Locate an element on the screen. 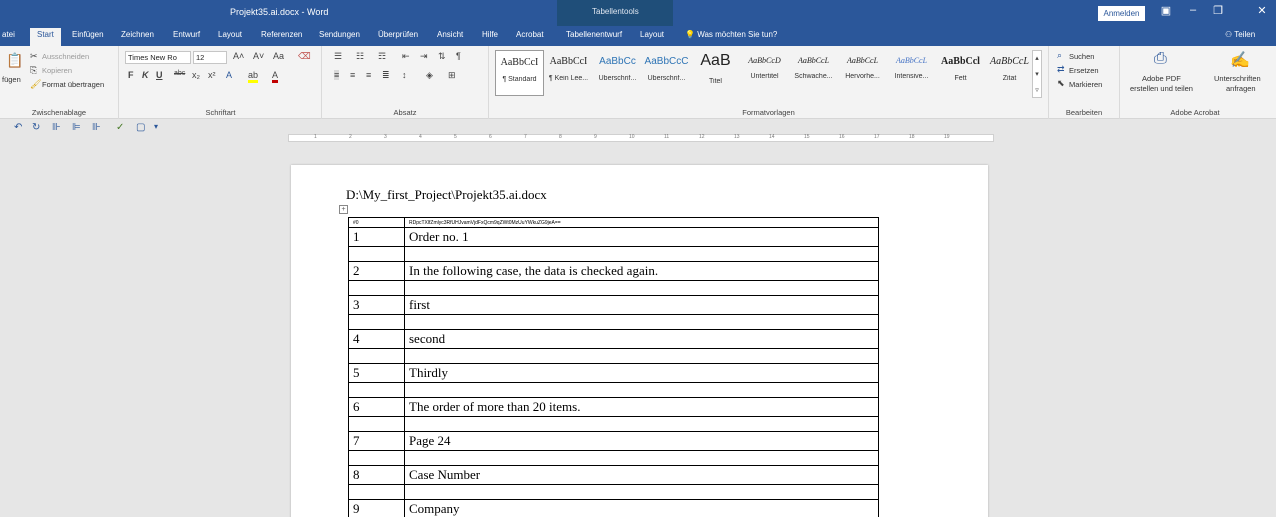 Image resolution: width=1276 pixels, height=517 pixels. tab-acrobat: Acrobat is located at coordinates (530, 34).